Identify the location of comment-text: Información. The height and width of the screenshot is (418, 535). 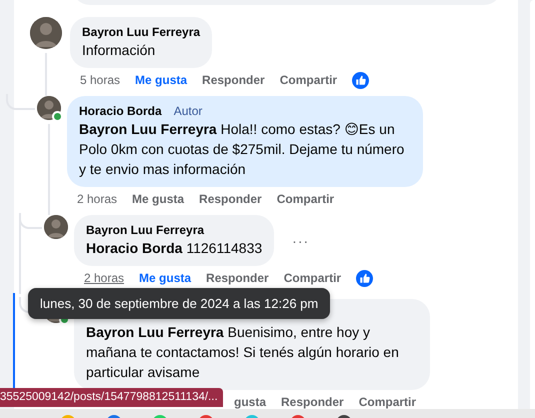
(119, 50).